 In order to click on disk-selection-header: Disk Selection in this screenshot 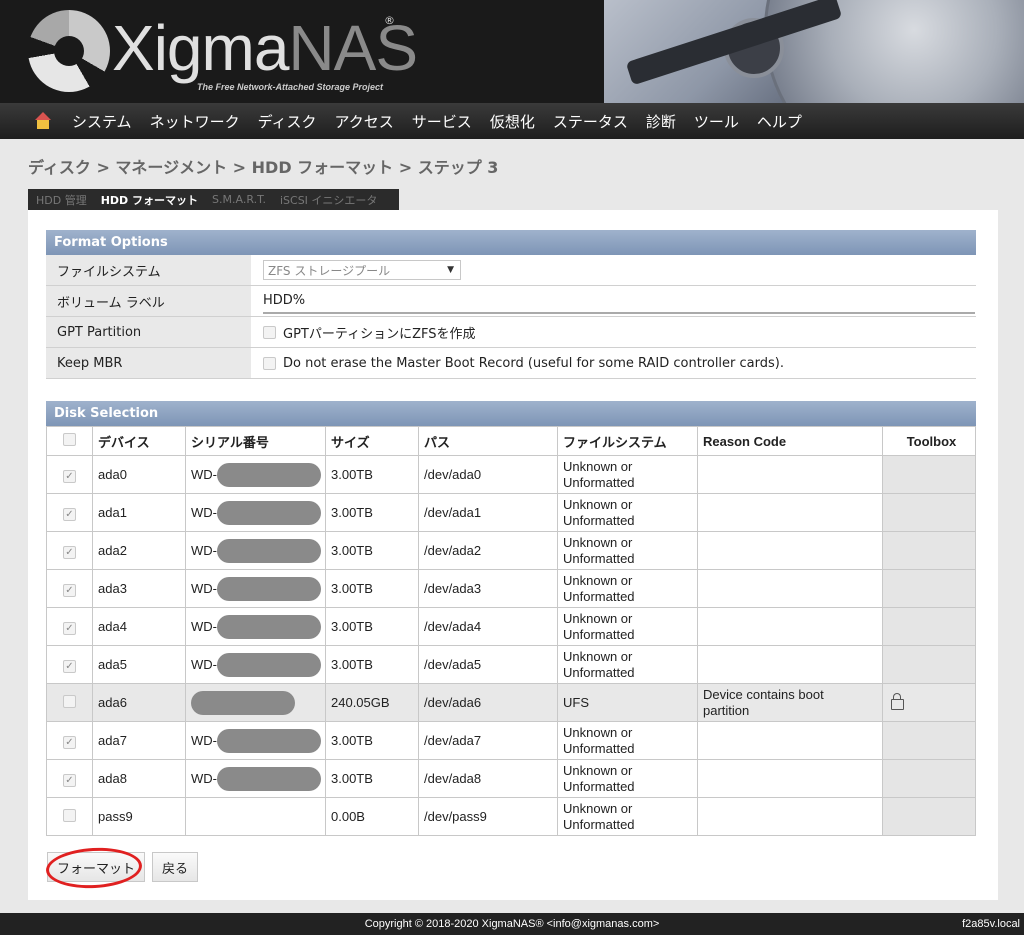, I will do `click(511, 413)`.